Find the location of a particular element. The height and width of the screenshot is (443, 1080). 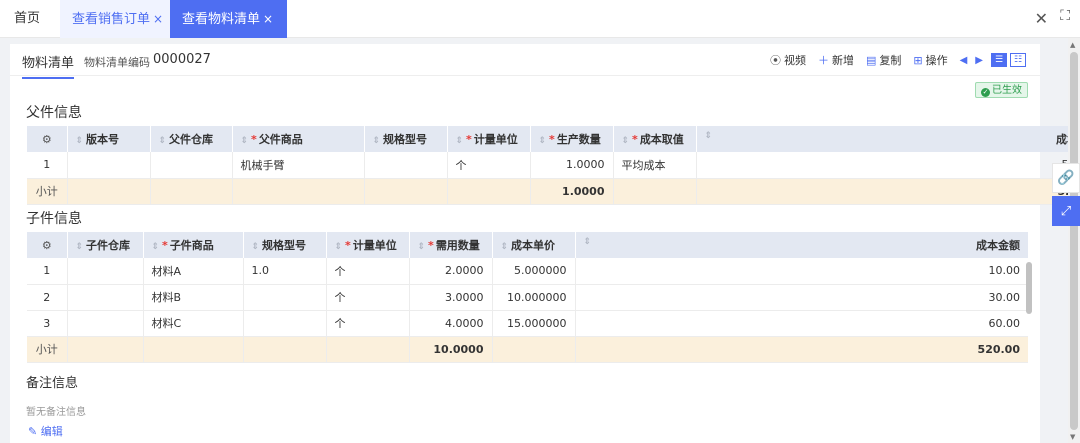

cell-product: 材料B is located at coordinates (193, 297).